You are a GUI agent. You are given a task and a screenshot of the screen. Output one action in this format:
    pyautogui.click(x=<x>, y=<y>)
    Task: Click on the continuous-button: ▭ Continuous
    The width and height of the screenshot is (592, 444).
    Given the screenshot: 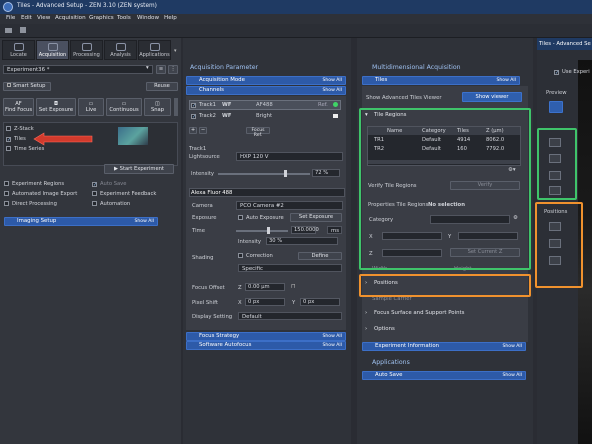 What is the action you would take?
    pyautogui.click(x=124, y=107)
    